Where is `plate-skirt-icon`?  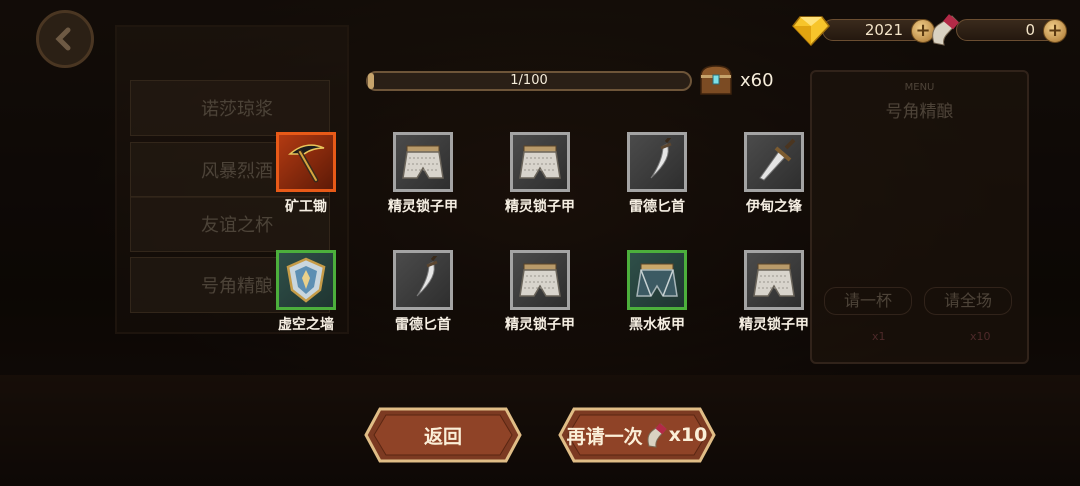 plate-skirt-icon is located at coordinates (657, 280).